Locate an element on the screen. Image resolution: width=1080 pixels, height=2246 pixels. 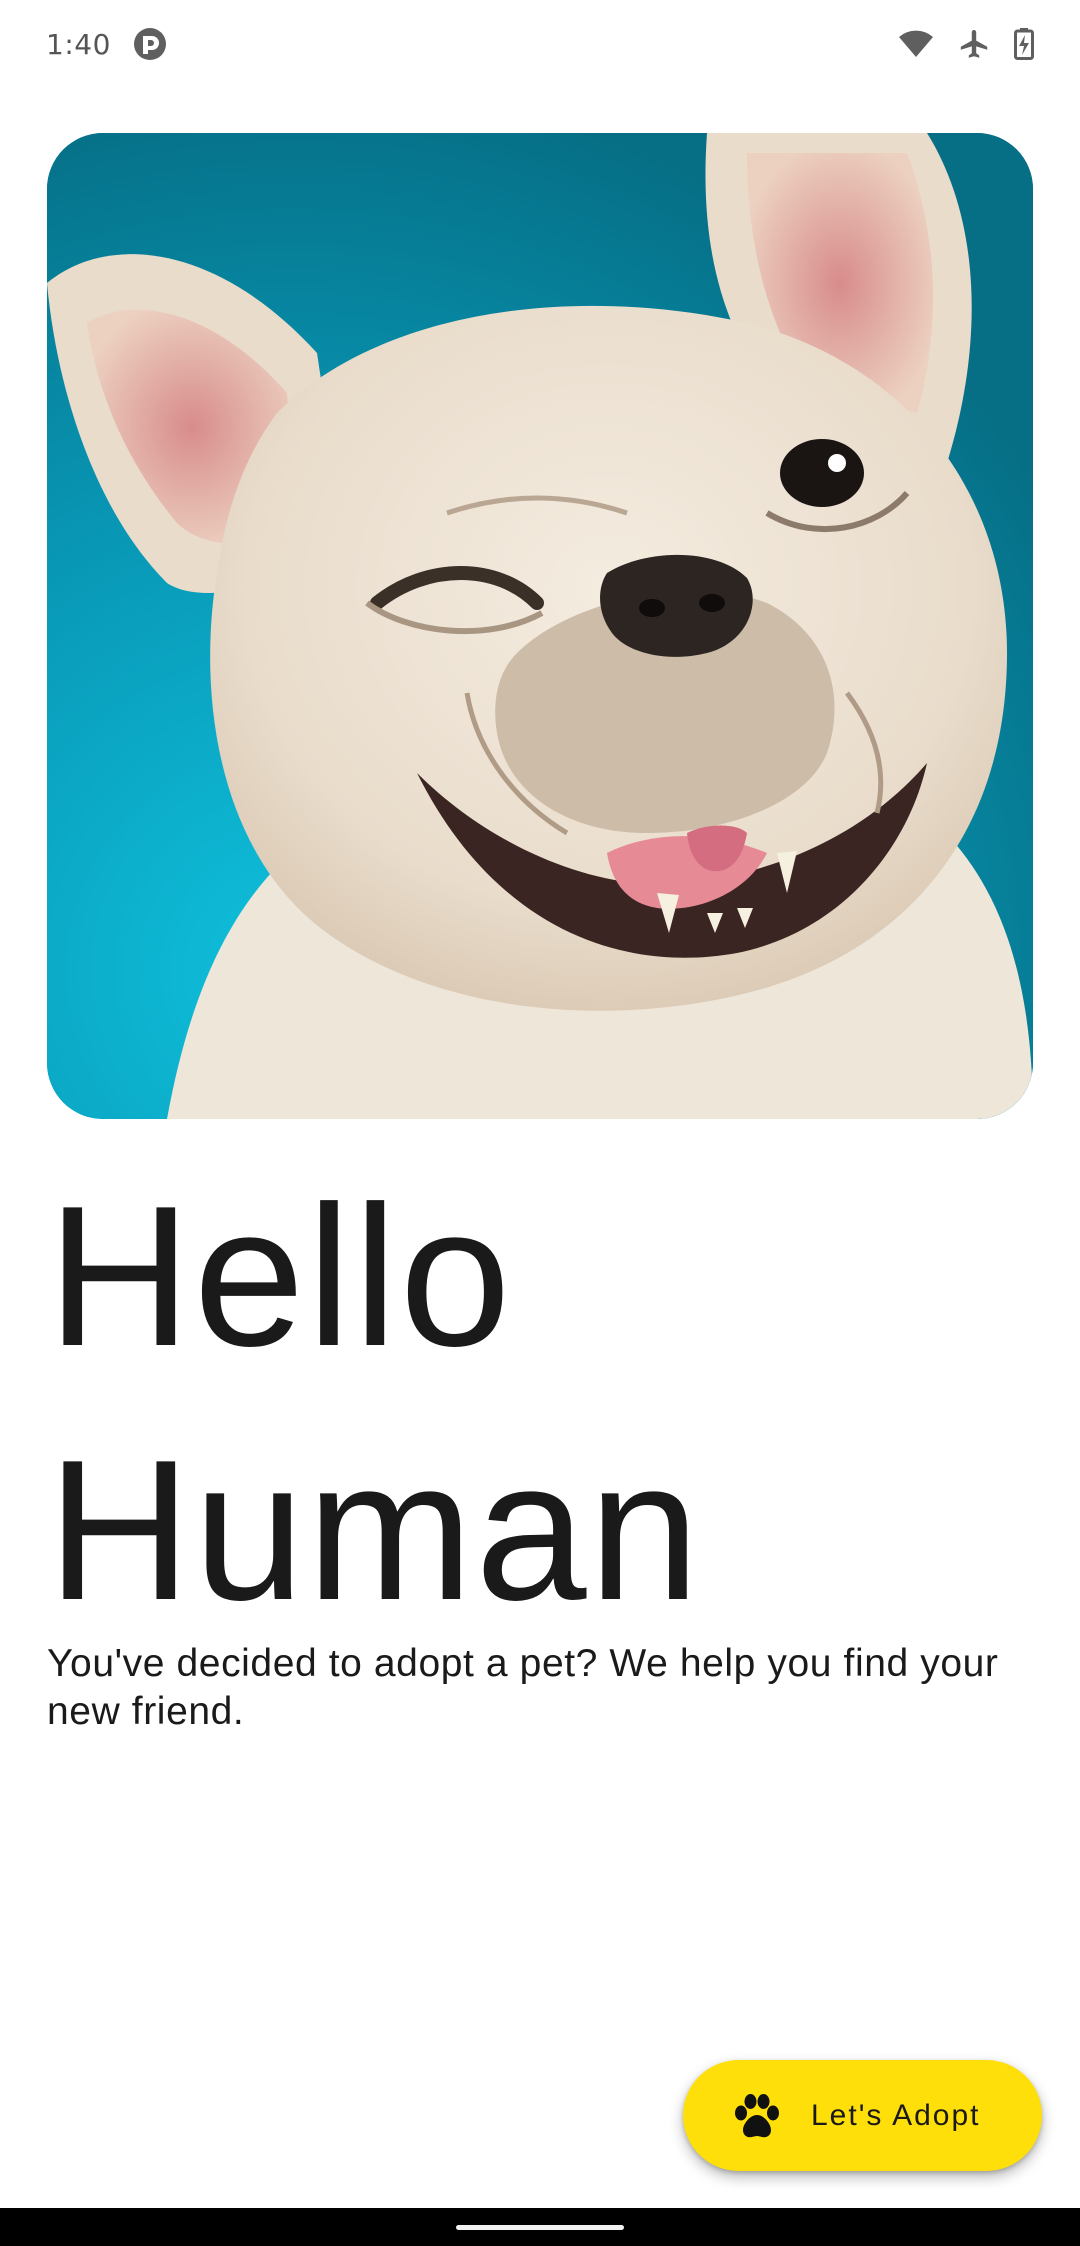
status-left: 1:40 is located at coordinates (106, 44).